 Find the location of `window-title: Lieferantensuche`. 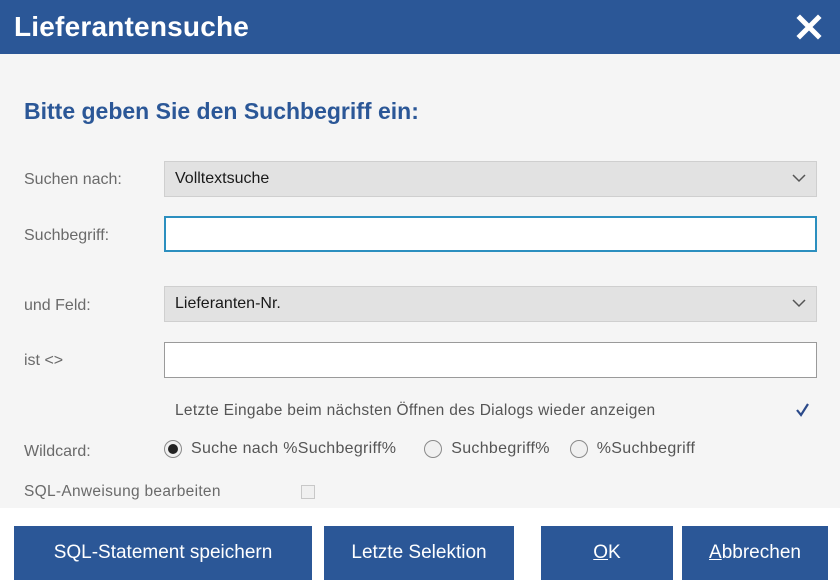

window-title: Lieferantensuche is located at coordinates (132, 26).